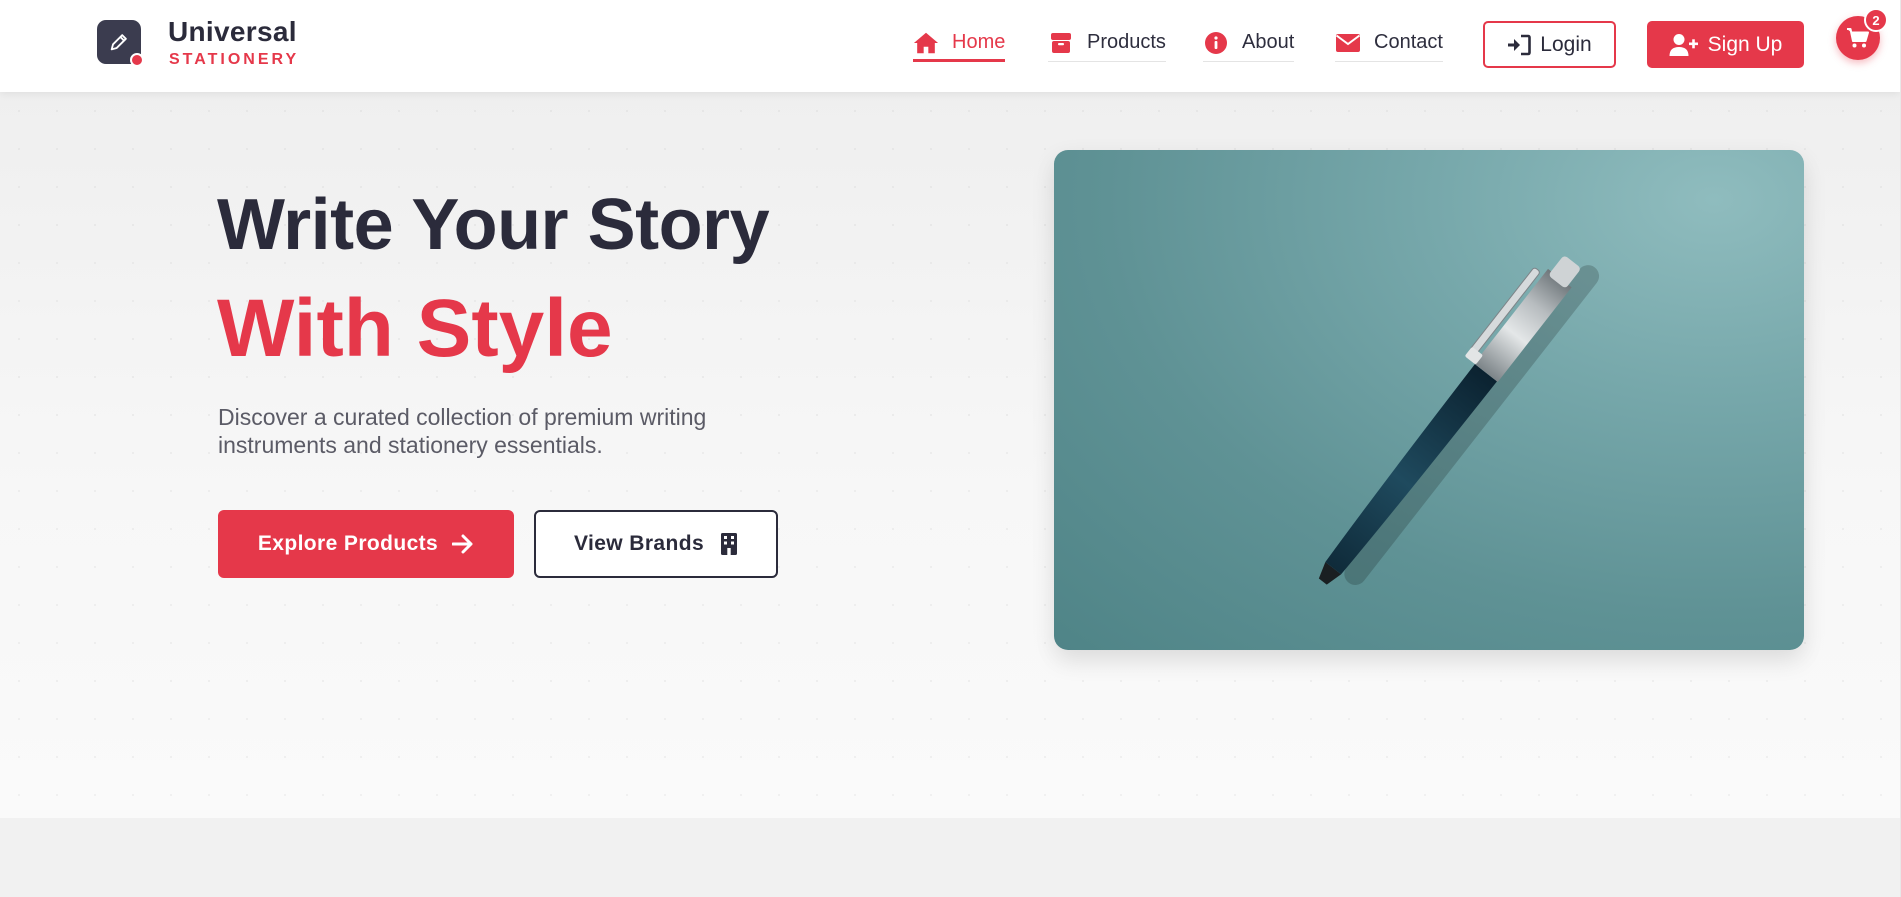 The image size is (1901, 897). I want to click on hero-headline-line1: Write Your Story, so click(493, 225).